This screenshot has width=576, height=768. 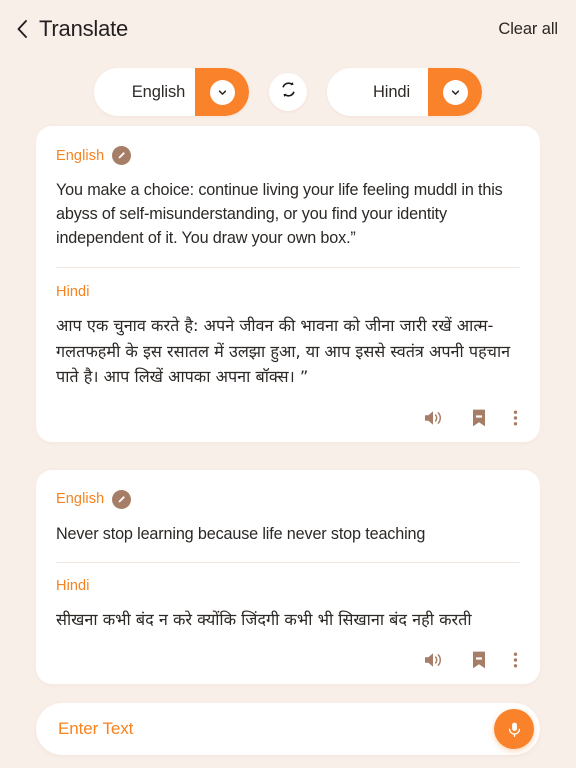 What do you see at coordinates (22, 29) in the screenshot?
I see `chevron-left-icon` at bounding box center [22, 29].